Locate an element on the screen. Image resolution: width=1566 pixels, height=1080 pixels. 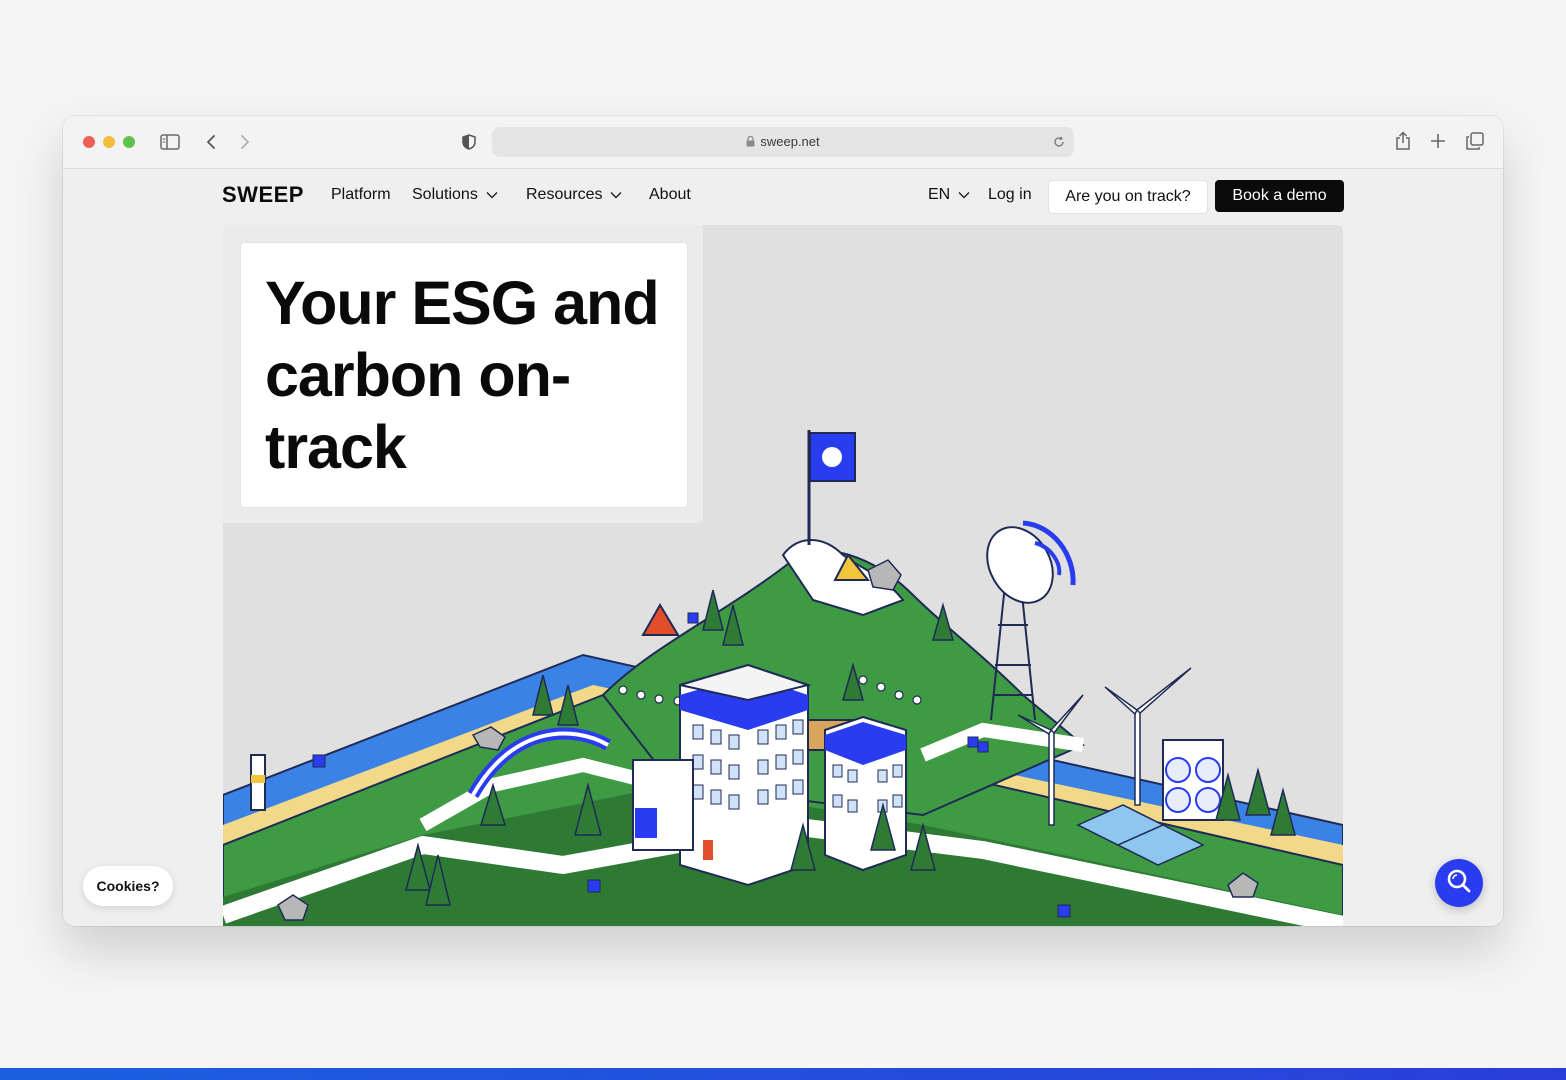
address-bar: sweep.net is located at coordinates (783, 142).